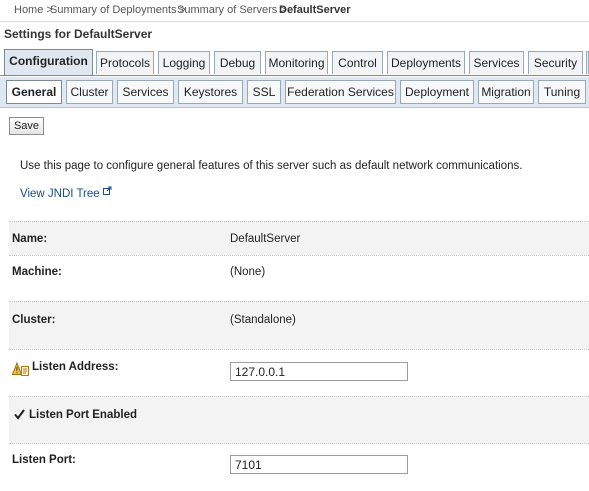  I want to click on listen-port-input, so click(319, 464).